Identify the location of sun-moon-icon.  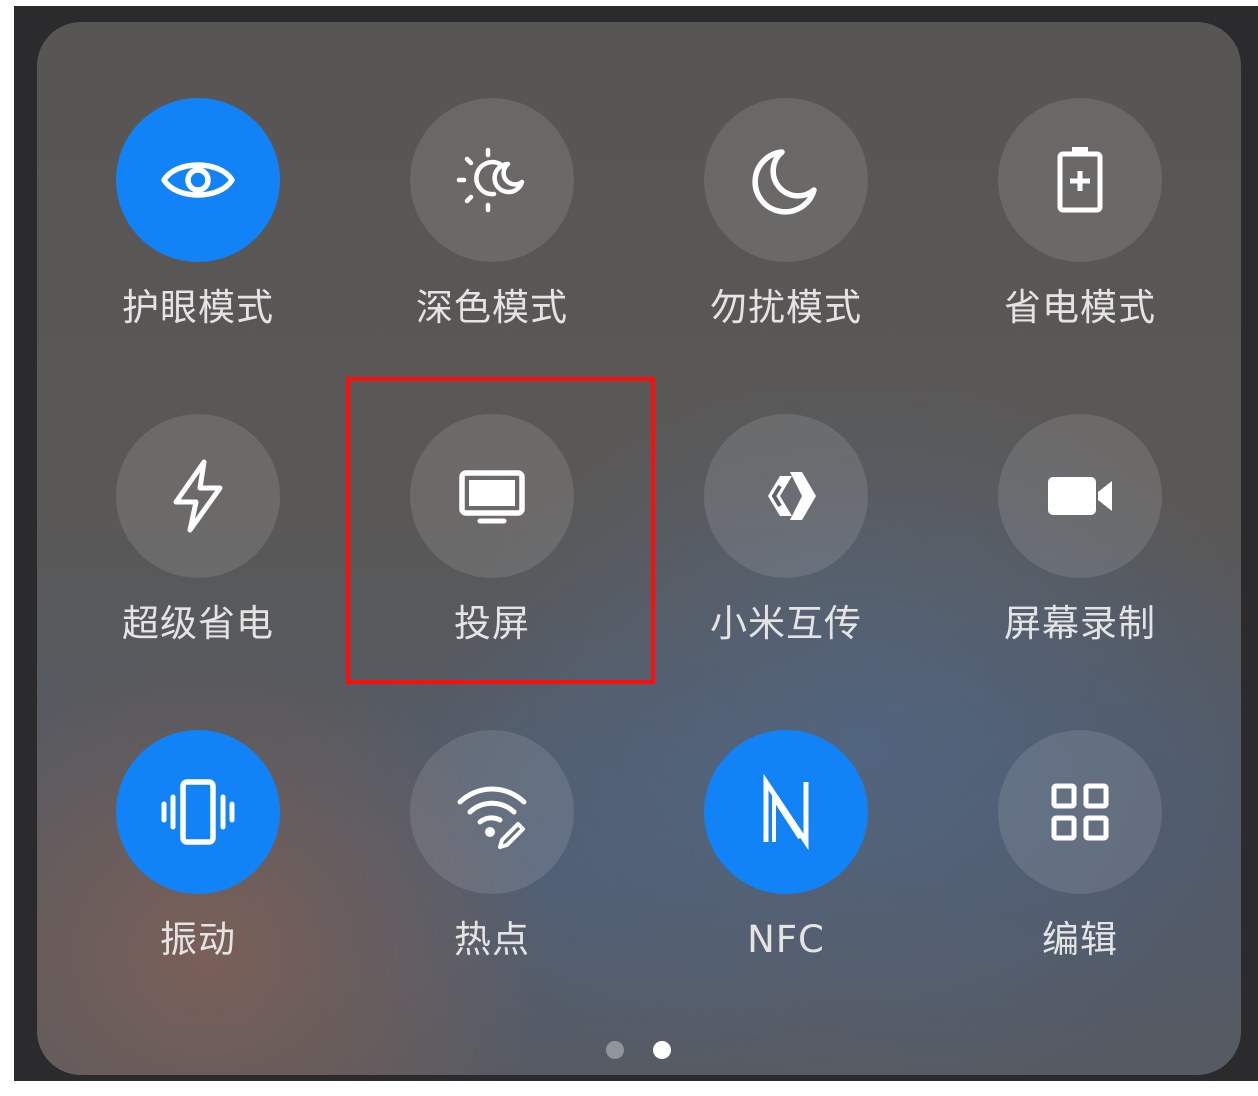
(490, 180).